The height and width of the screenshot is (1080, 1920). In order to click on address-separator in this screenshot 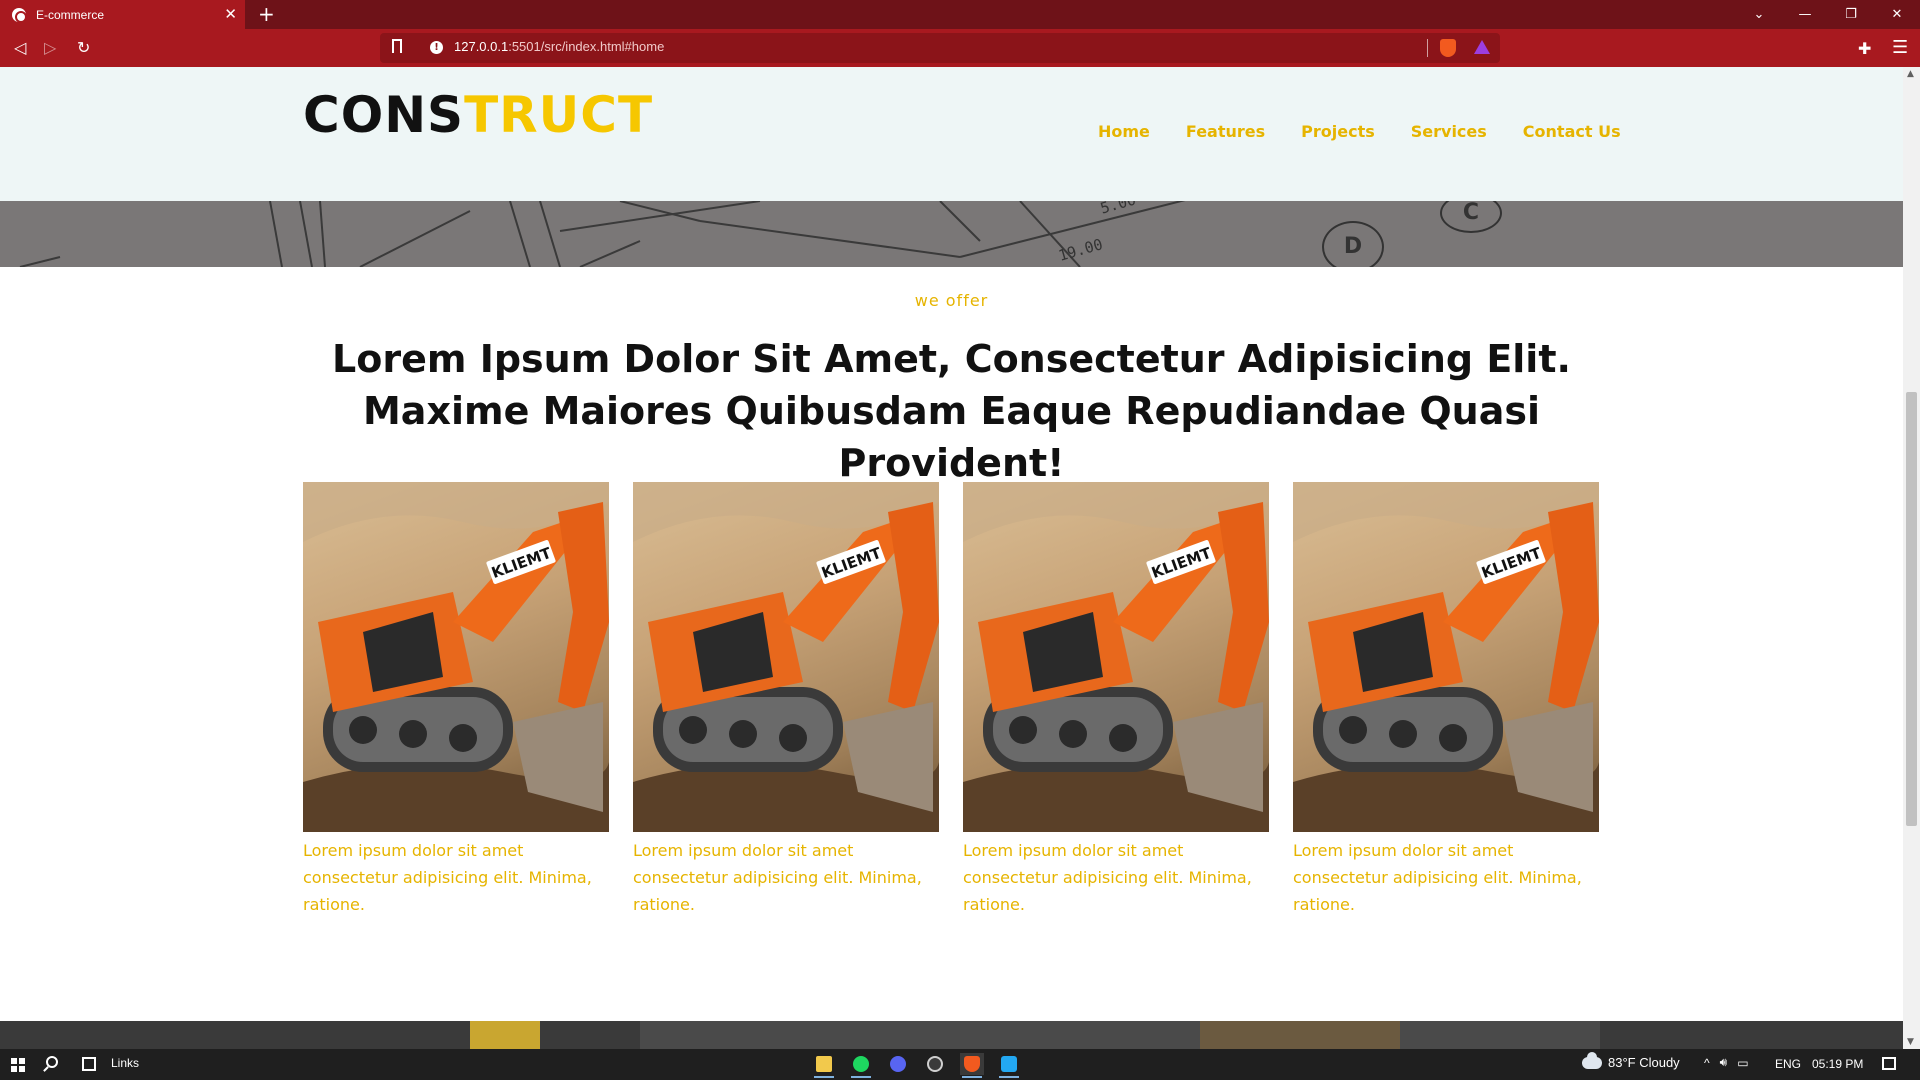, I will do `click(1427, 48)`.